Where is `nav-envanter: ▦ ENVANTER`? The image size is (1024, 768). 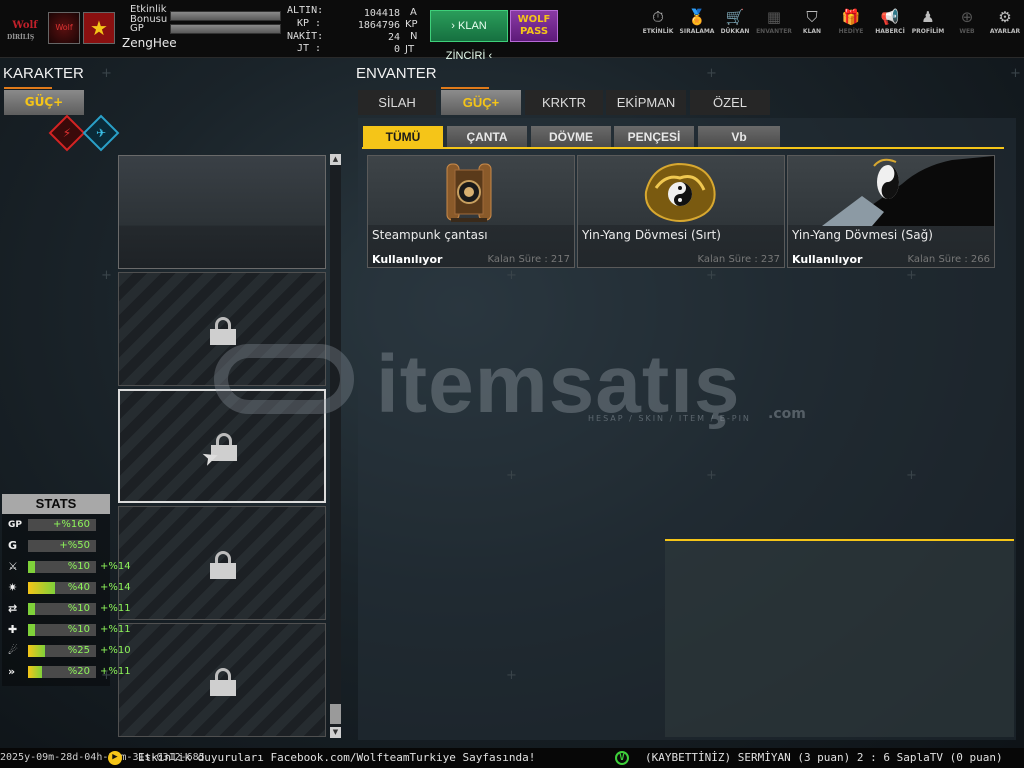 nav-envanter: ▦ ENVANTER is located at coordinates (774, 26).